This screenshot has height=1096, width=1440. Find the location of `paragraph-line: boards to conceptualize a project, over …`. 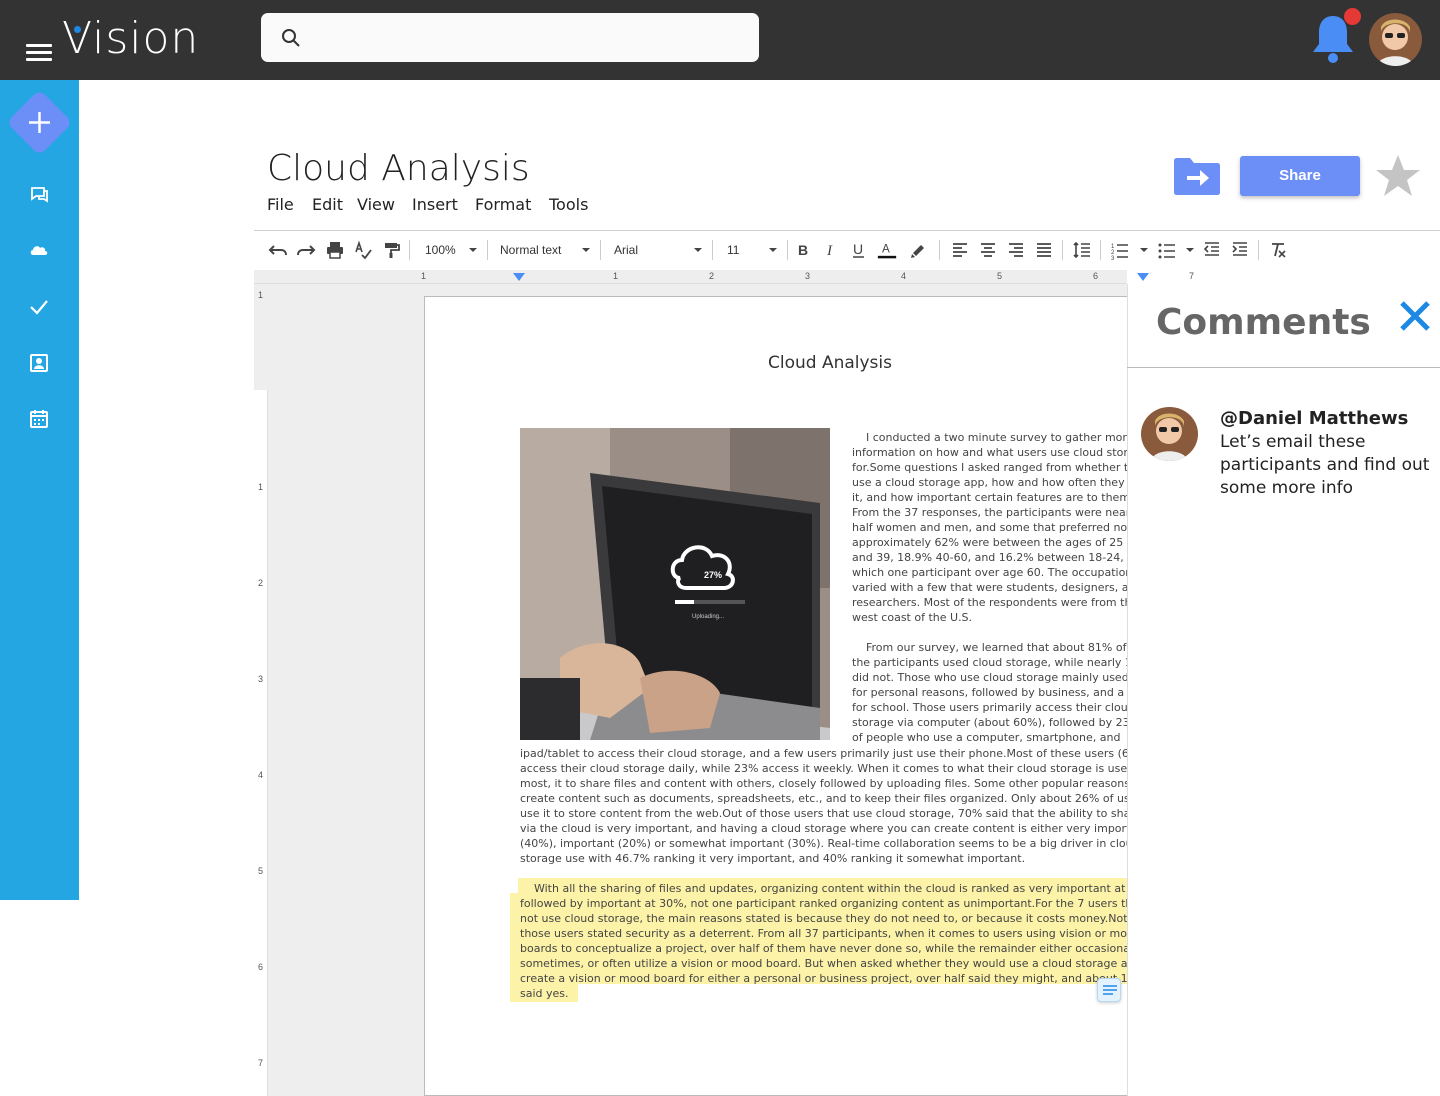

paragraph-line: boards to conceptualize a project, over … is located at coordinates (823, 948).